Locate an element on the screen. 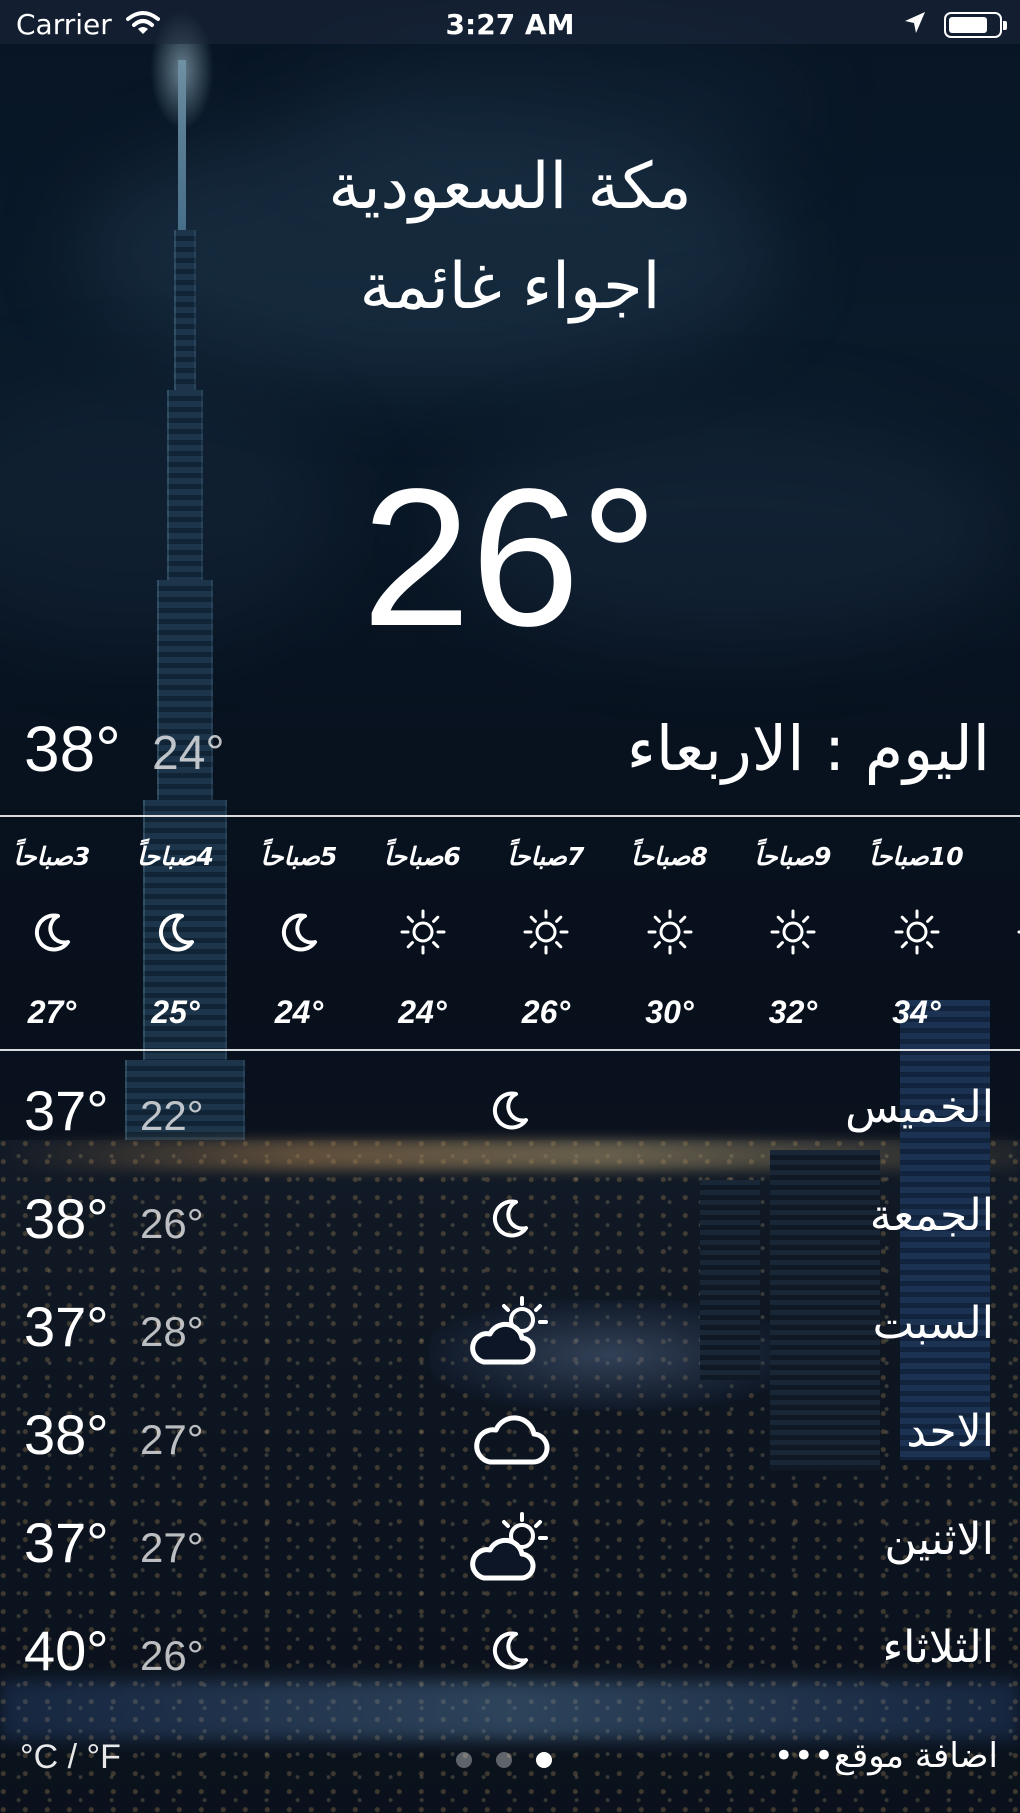  status-bar: Carrier 3:27 AM is located at coordinates (510, 22).